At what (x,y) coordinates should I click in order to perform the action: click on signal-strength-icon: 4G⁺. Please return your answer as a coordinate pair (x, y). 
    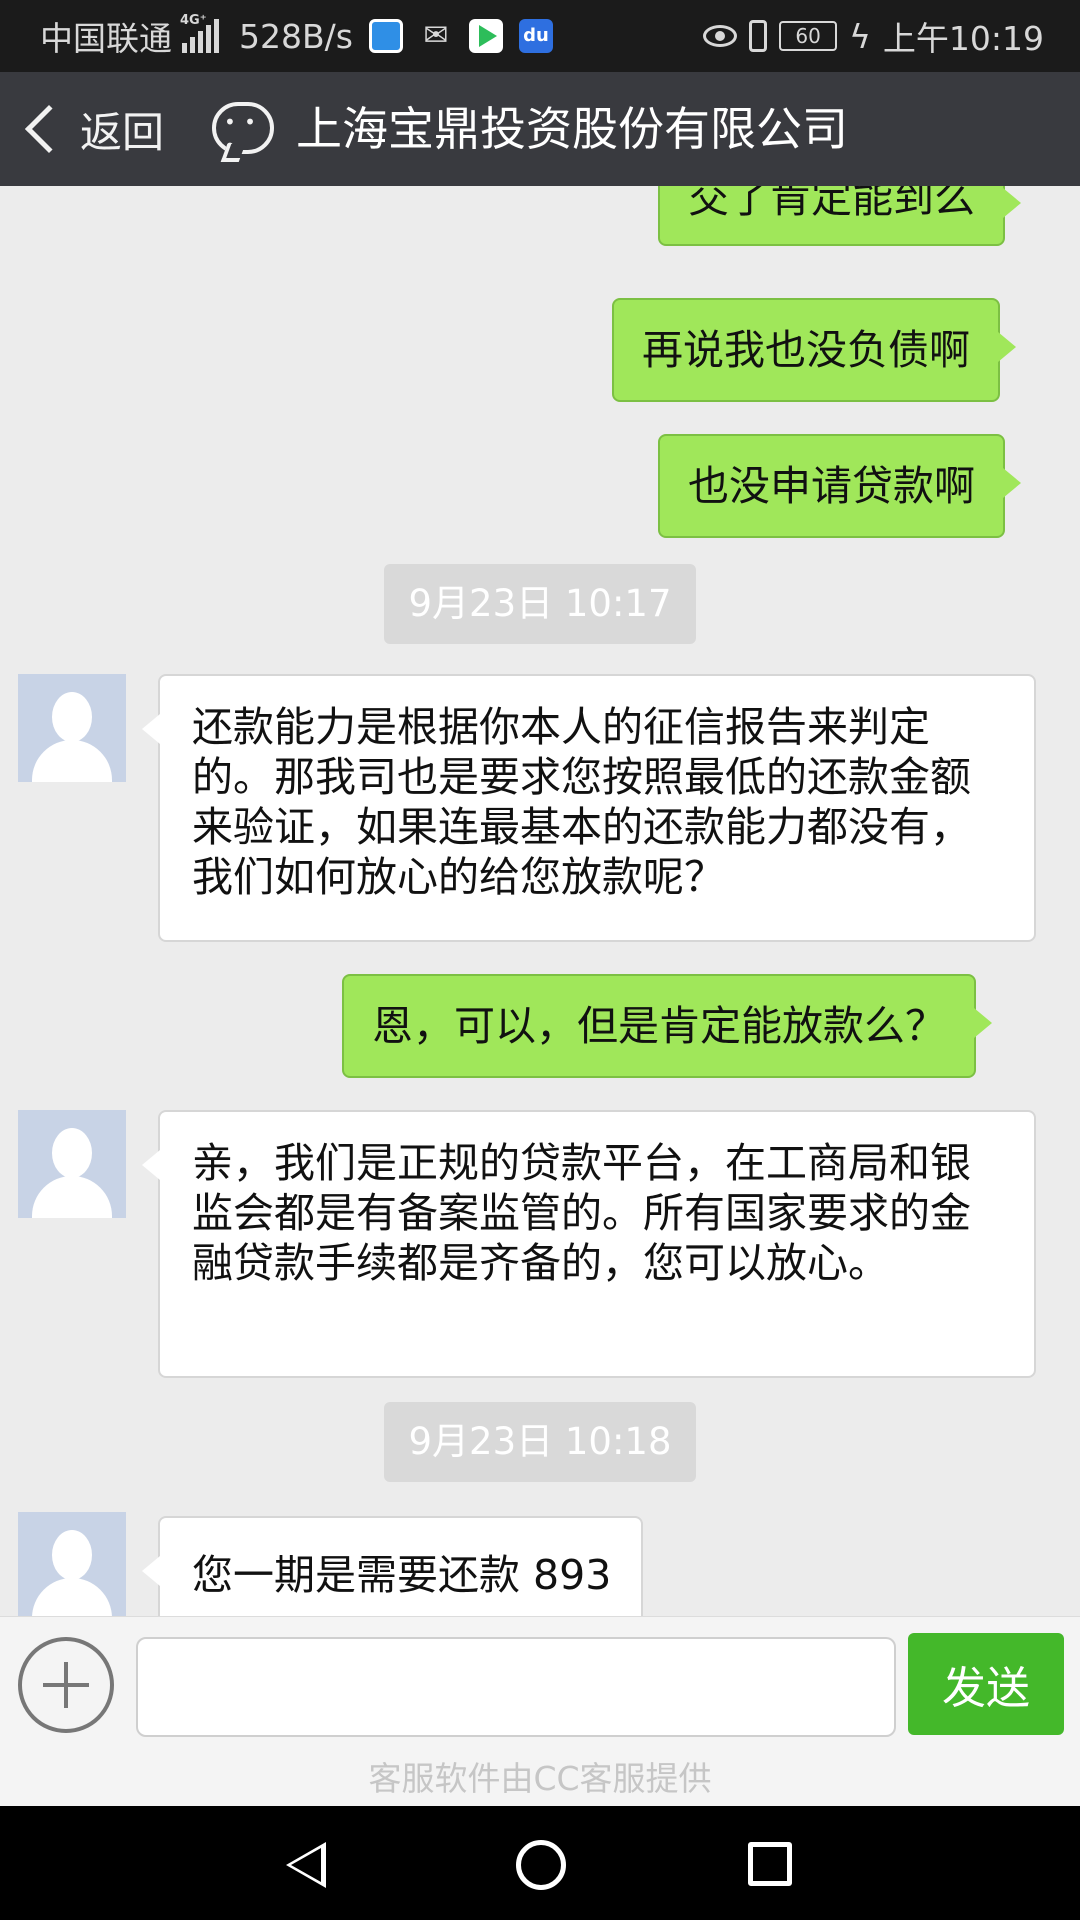
    Looking at the image, I should click on (199, 33).